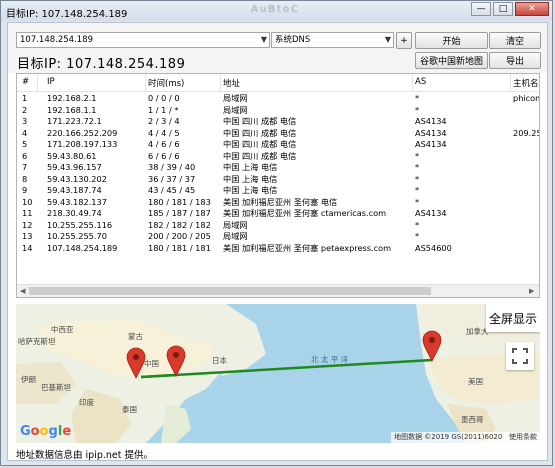 The height and width of the screenshot is (468, 555). Describe the element at coordinates (25, 190) in the screenshot. I see `hop-index: 9` at that location.